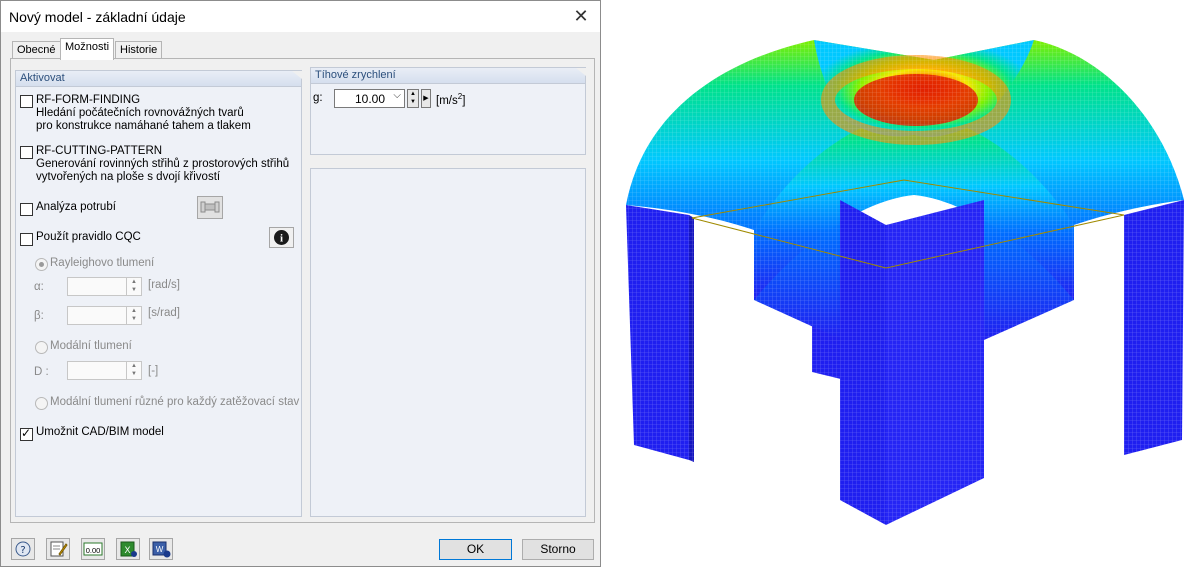 The width and height of the screenshot is (1194, 568). I want to click on pipe-analysis-label: Analýza potrubí, so click(76, 207).